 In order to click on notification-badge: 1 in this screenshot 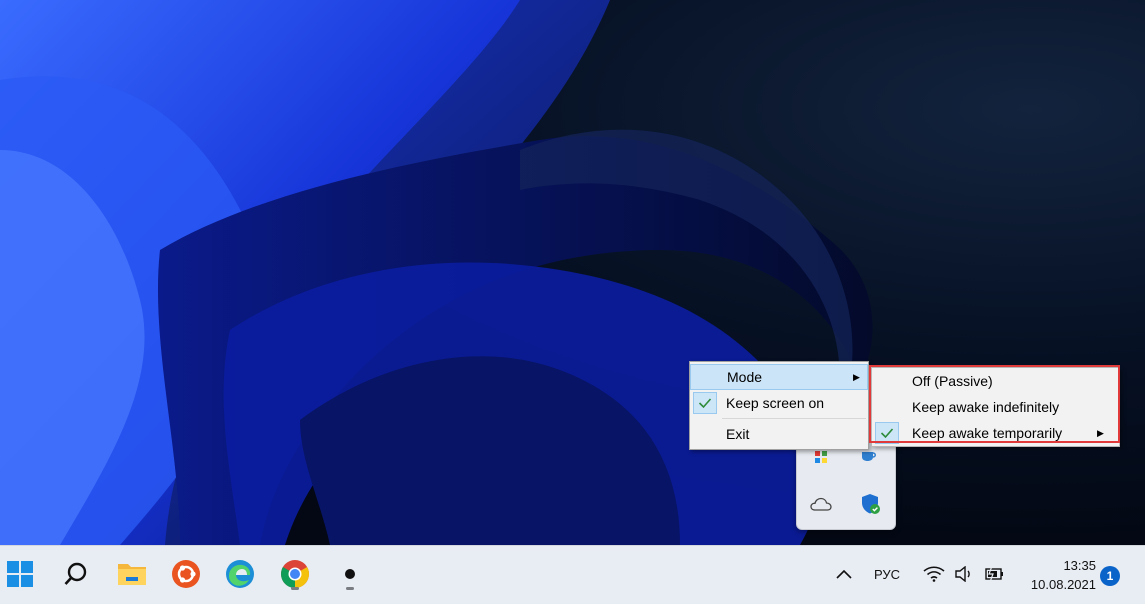, I will do `click(1110, 576)`.